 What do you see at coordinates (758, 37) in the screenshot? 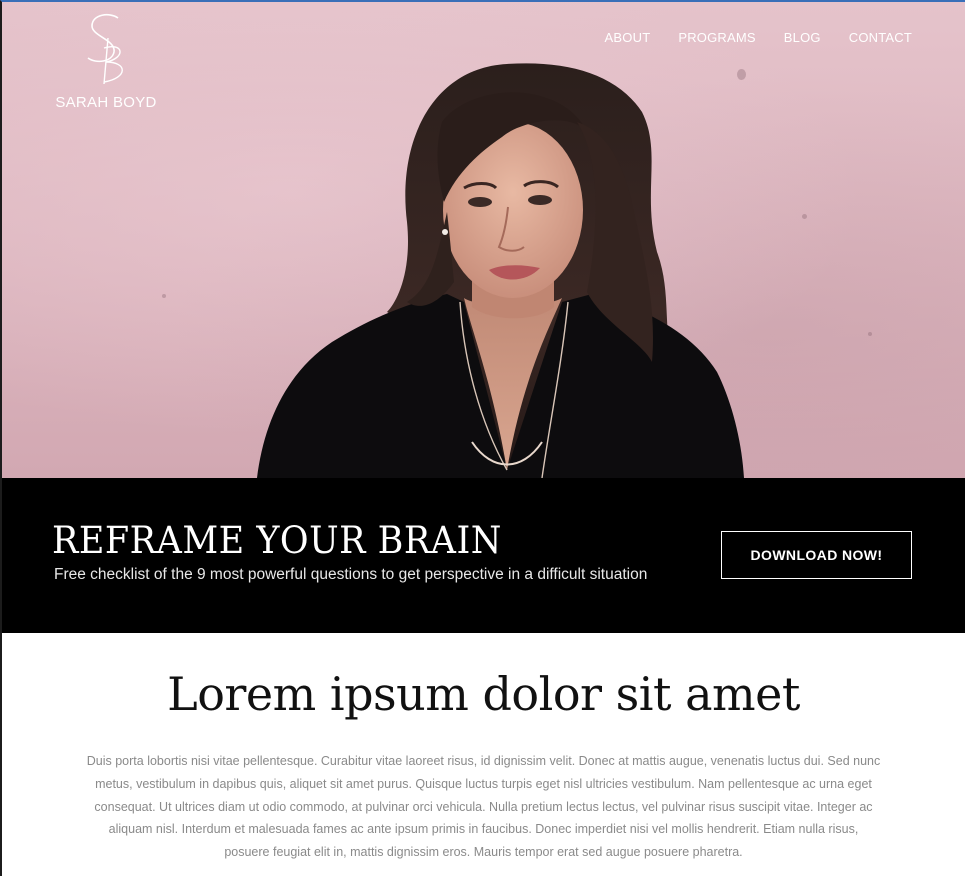
I see `main-nav: ABOUT PROGRAMS BLOG CONTACT` at bounding box center [758, 37].